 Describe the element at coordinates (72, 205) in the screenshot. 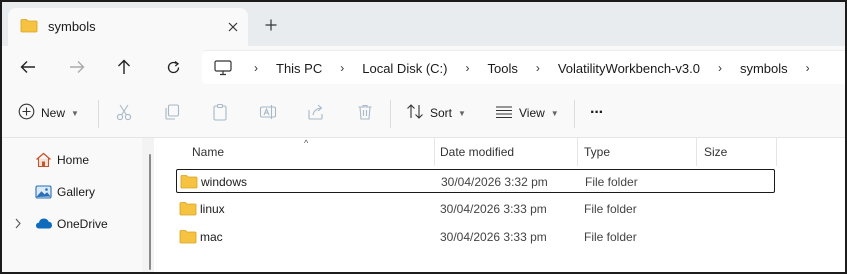

I see `navigation-pane: Home Gallery OneDrive` at that location.